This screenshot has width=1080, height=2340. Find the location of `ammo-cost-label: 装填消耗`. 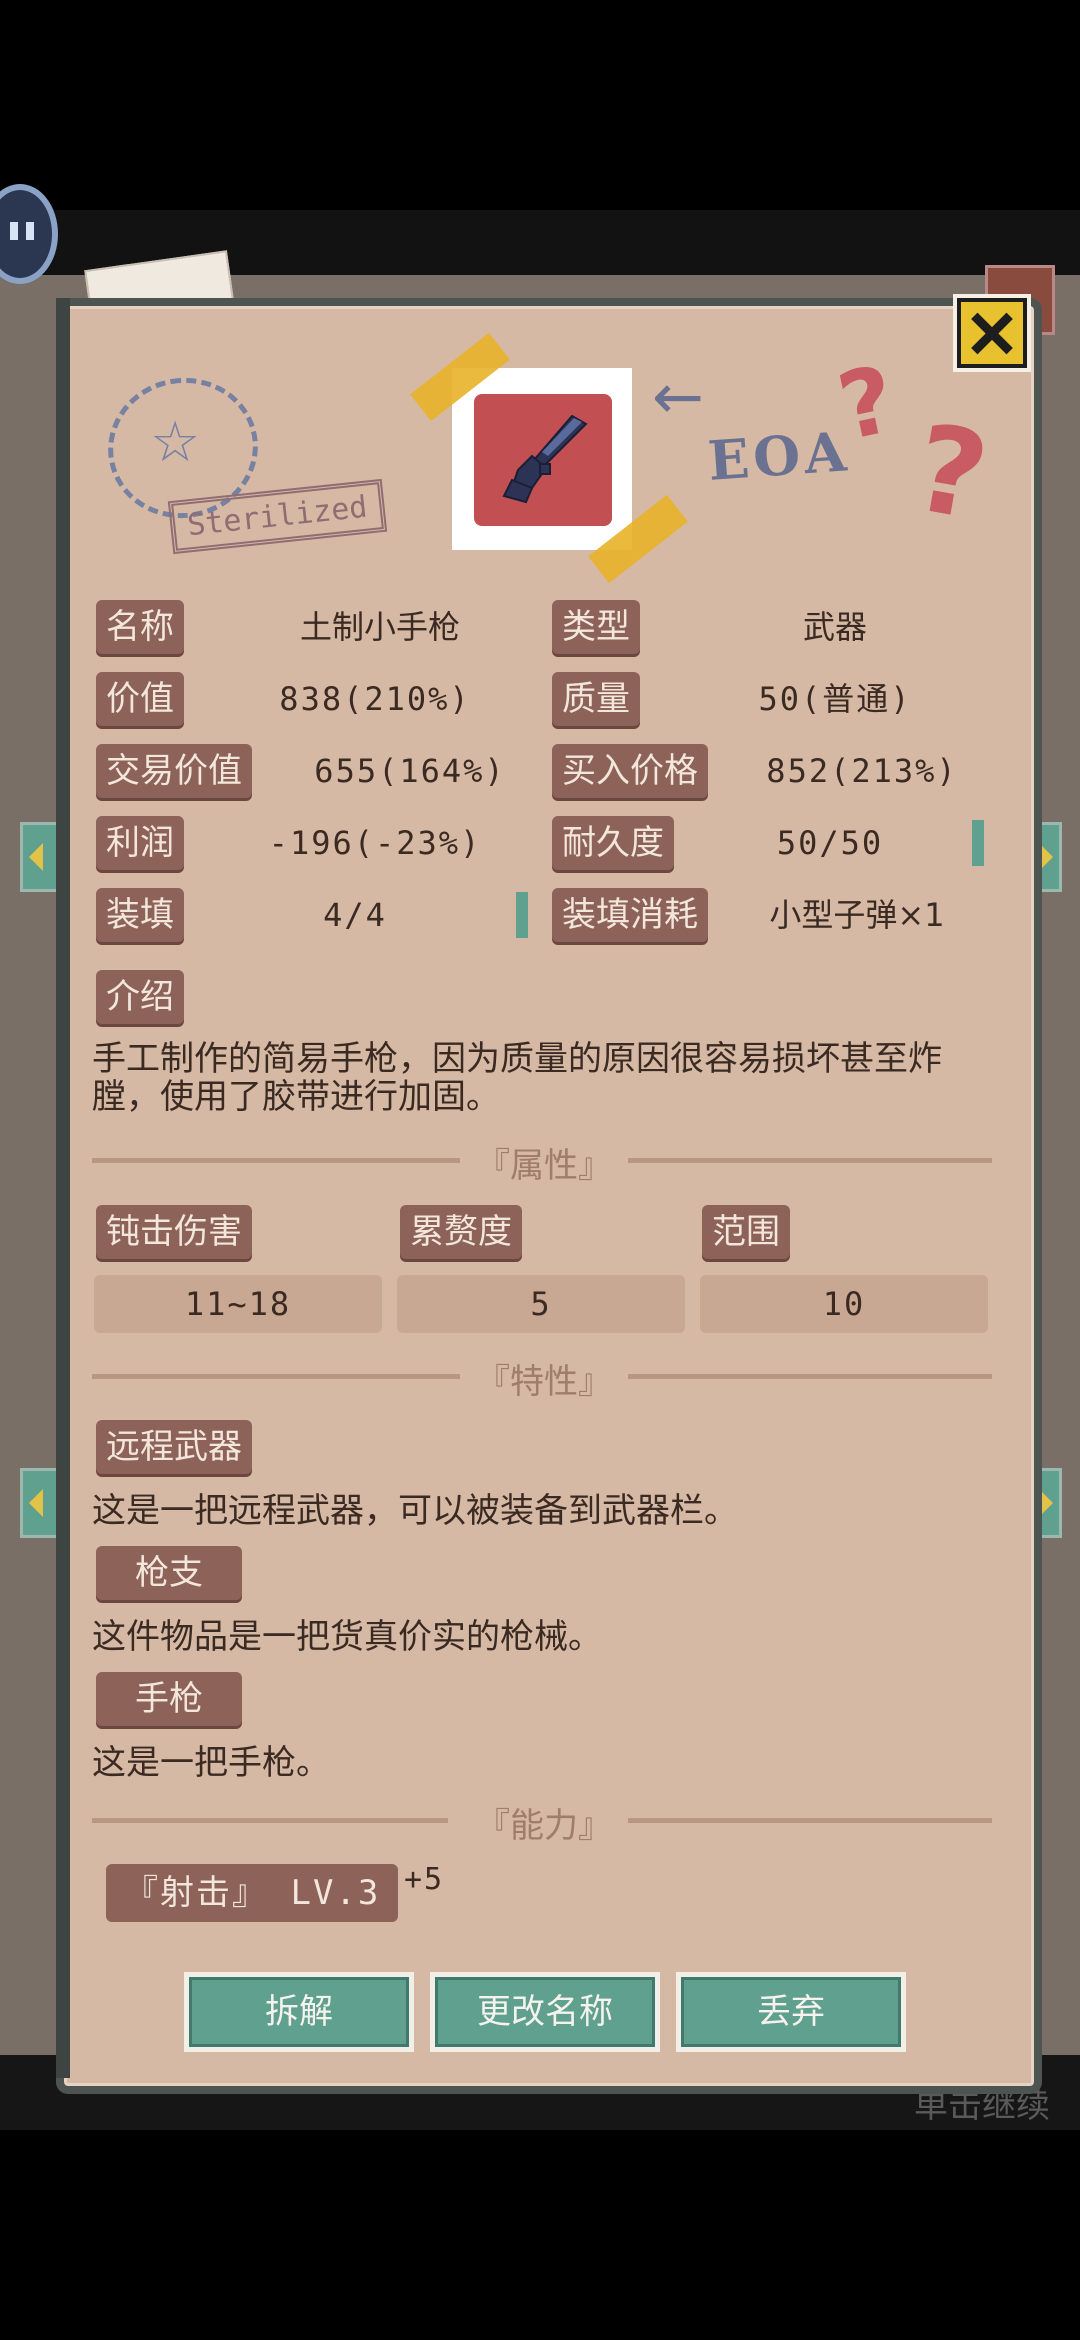

ammo-cost-label: 装填消耗 is located at coordinates (630, 915).